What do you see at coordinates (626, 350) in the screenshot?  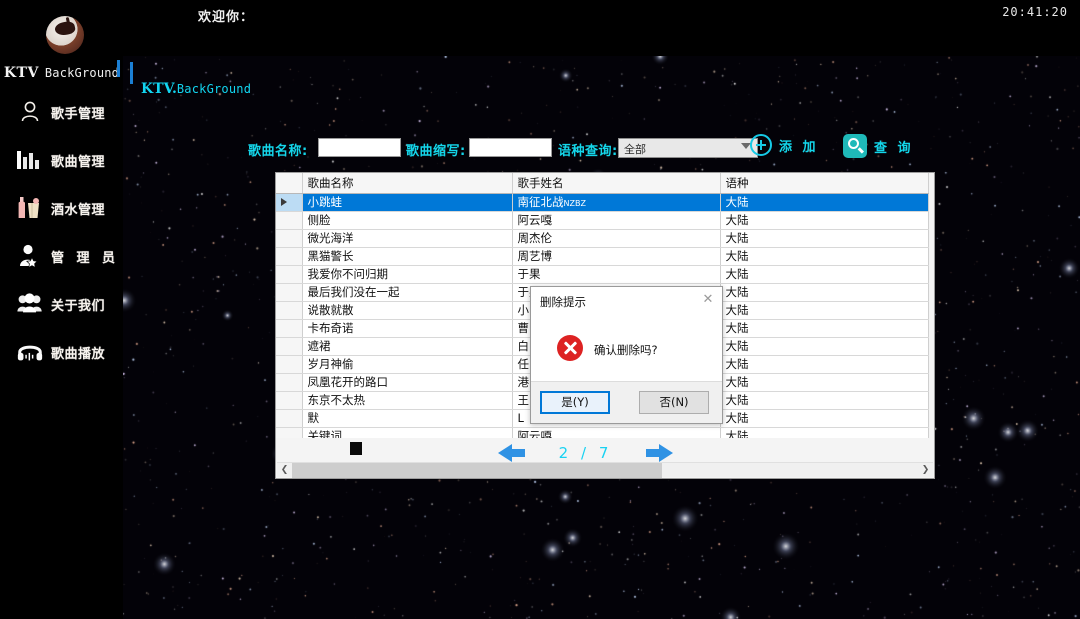 I see `dialog-body: 确认删除吗?` at bounding box center [626, 350].